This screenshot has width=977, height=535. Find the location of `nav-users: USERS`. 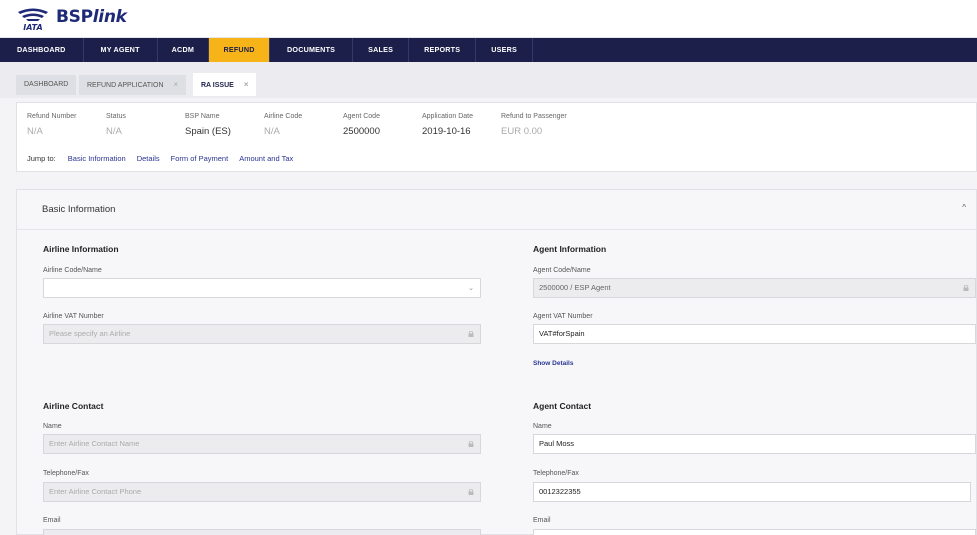

nav-users: USERS is located at coordinates (505, 50).